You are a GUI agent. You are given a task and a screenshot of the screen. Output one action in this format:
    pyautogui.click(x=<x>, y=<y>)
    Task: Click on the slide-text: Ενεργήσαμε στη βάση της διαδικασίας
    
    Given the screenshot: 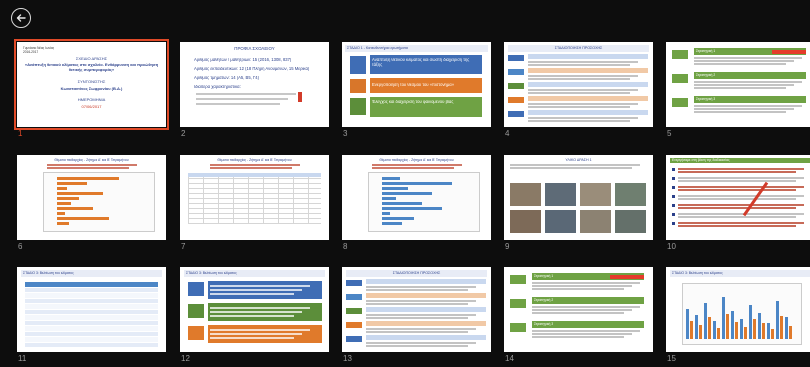 What is the action you would take?
    pyautogui.click(x=701, y=160)
    